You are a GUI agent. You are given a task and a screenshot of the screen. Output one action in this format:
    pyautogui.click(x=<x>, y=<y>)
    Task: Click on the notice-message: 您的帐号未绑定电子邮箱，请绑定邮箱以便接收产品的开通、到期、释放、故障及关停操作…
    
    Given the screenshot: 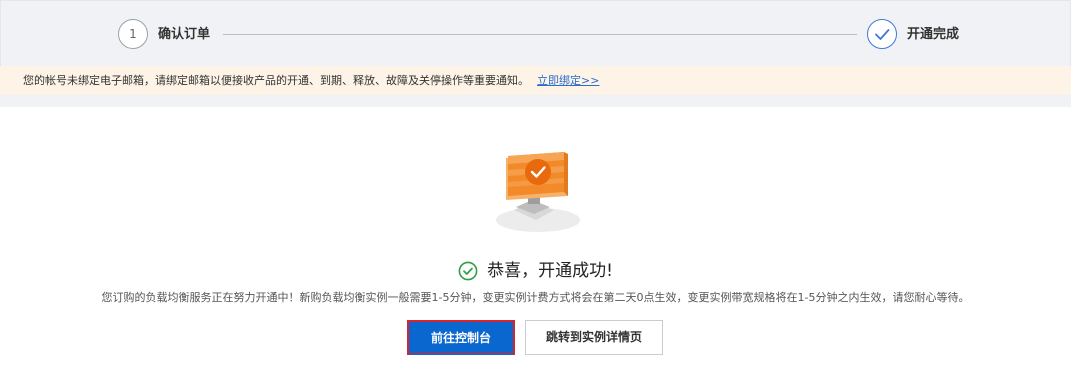 What is the action you would take?
    pyautogui.click(x=311, y=80)
    